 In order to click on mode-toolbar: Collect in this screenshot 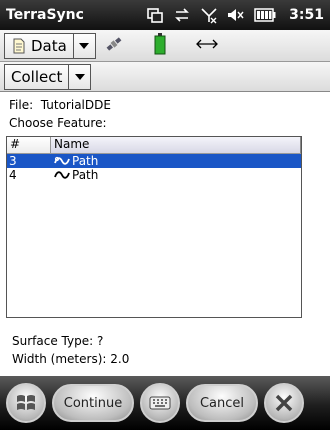, I will do `click(165, 77)`.